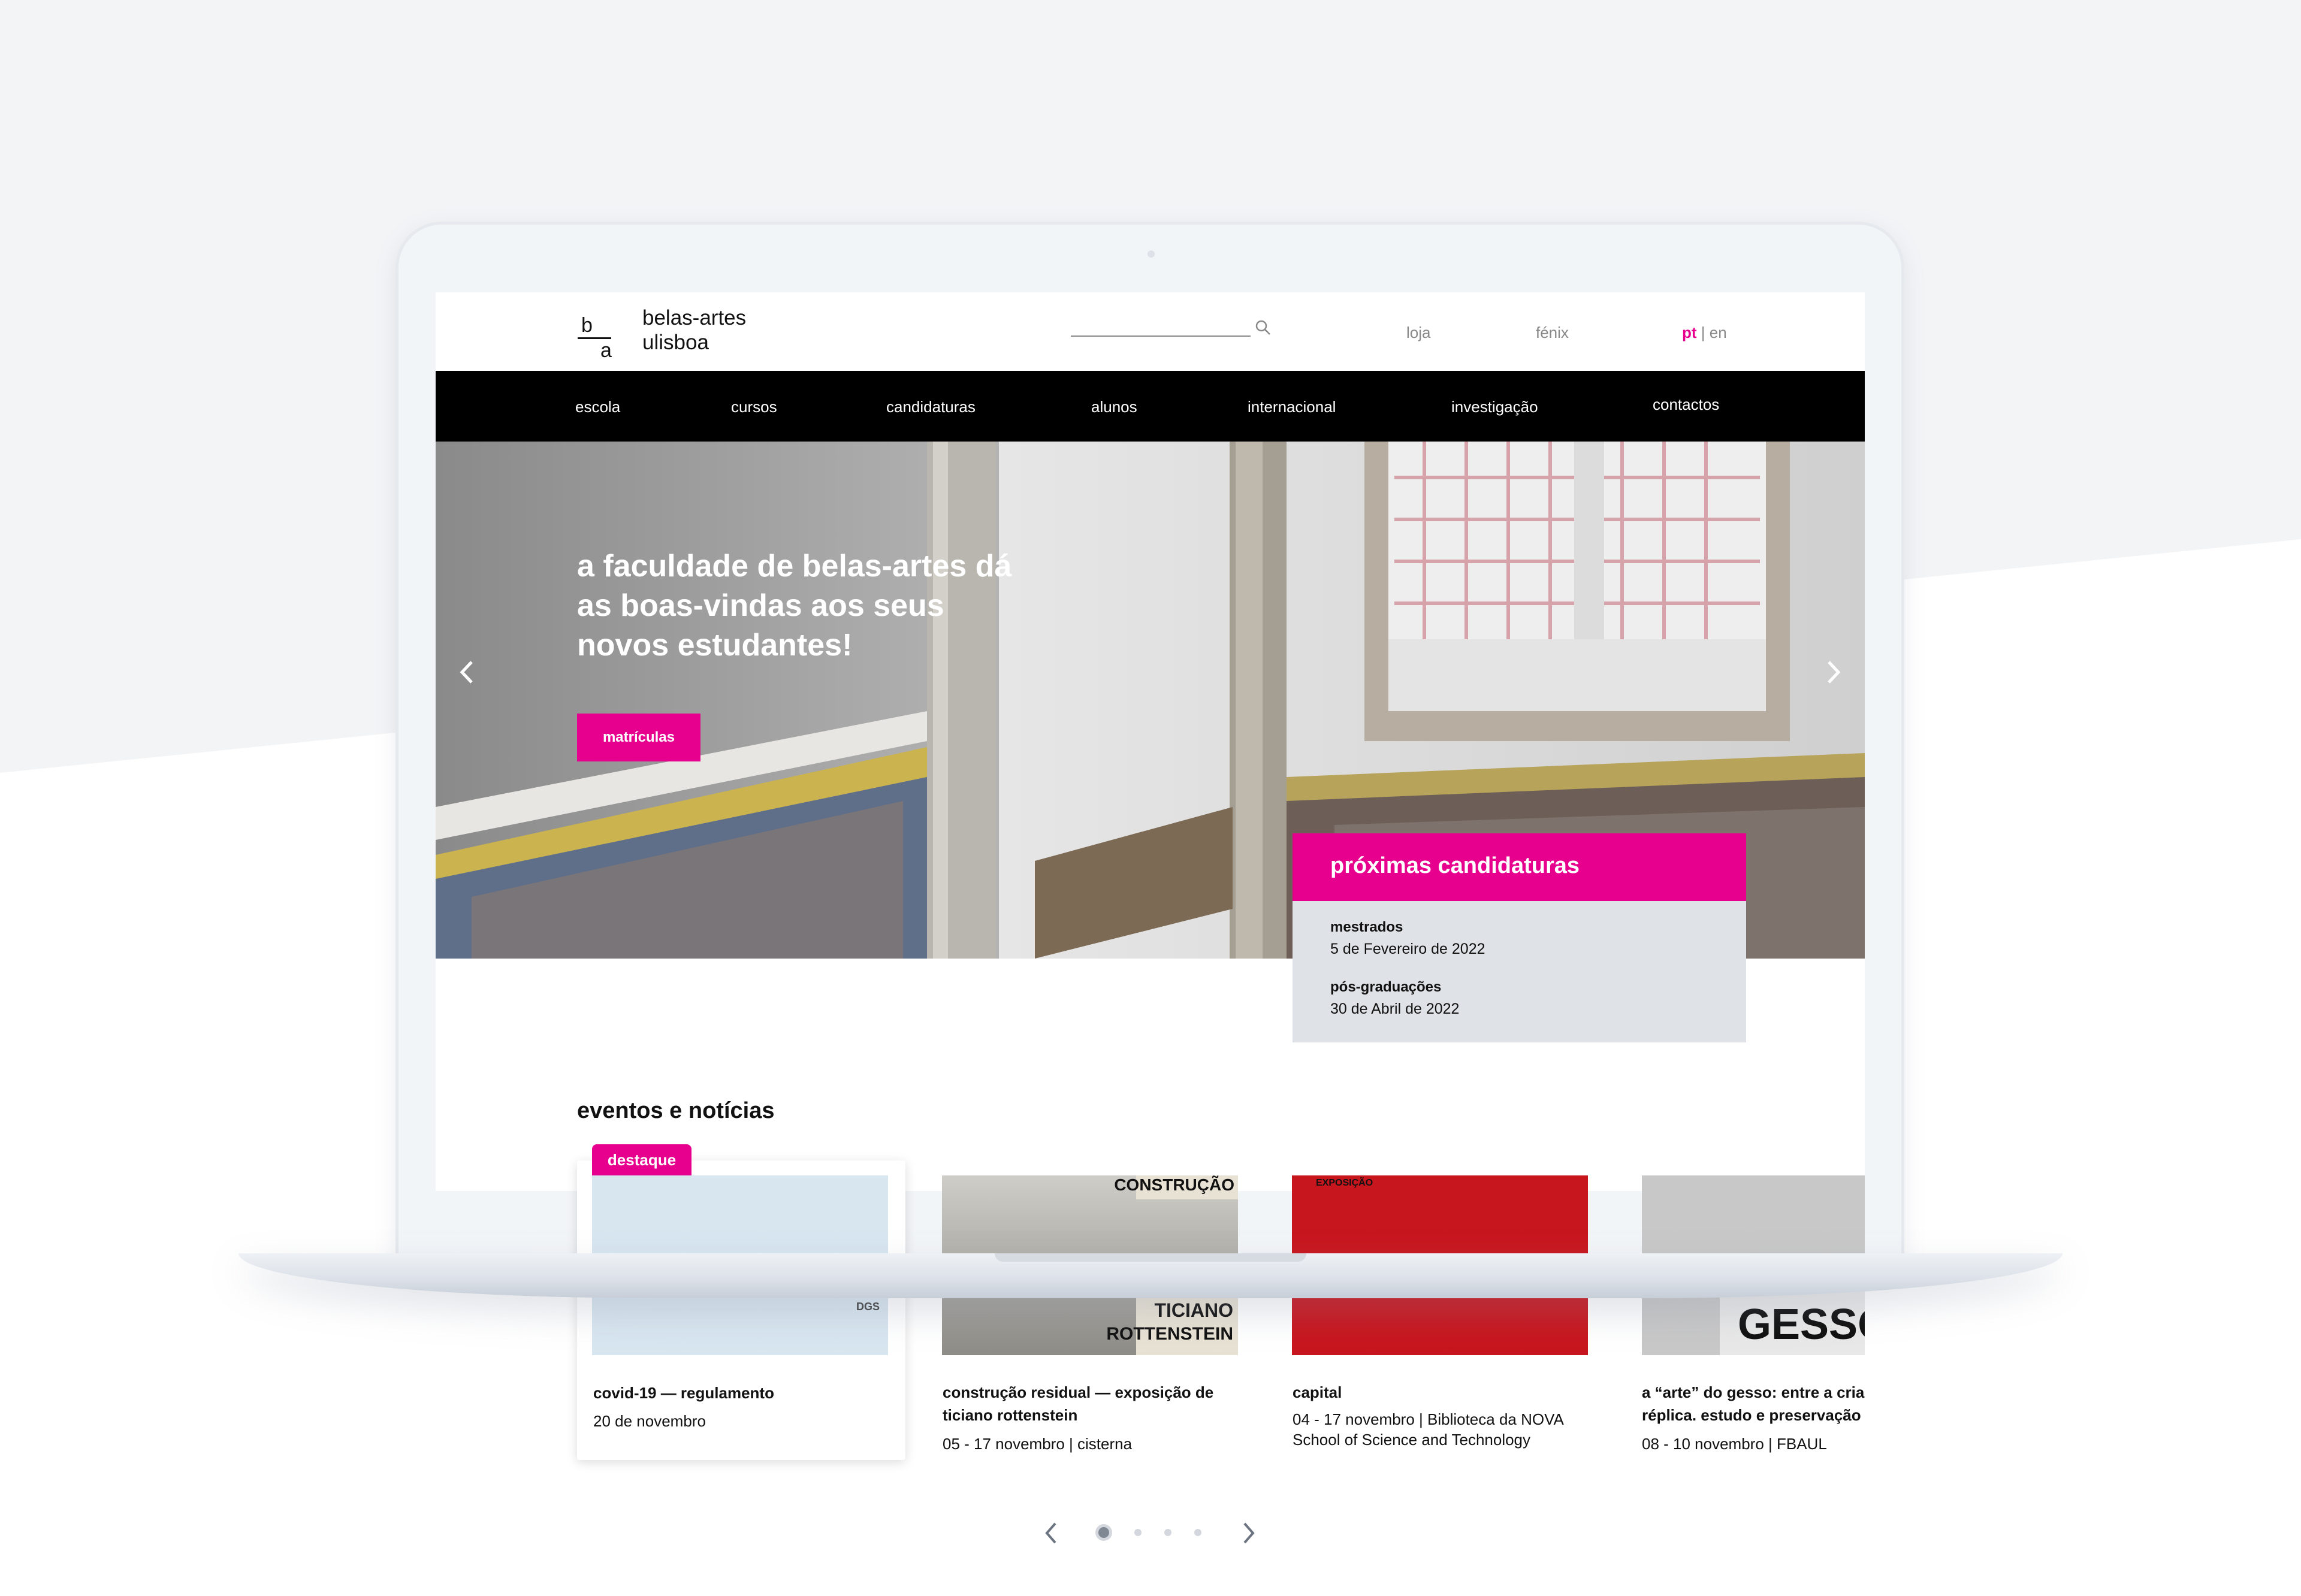 Image resolution: width=2301 pixels, height=1596 pixels. I want to click on logo-line-2: ulisboa, so click(676, 342).